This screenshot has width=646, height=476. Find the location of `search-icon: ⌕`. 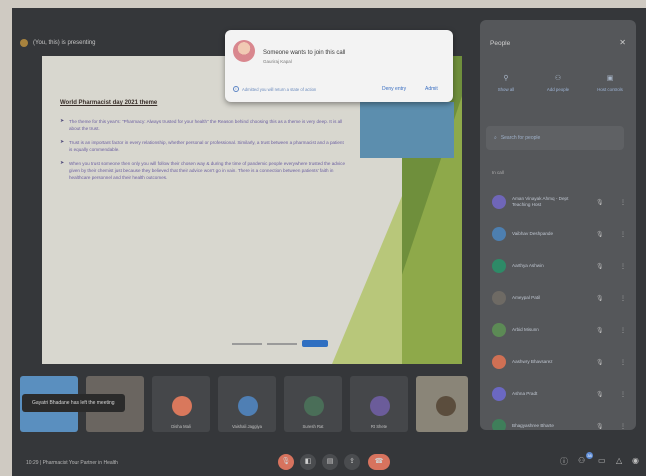

search-icon: ⌕ is located at coordinates (495, 138).